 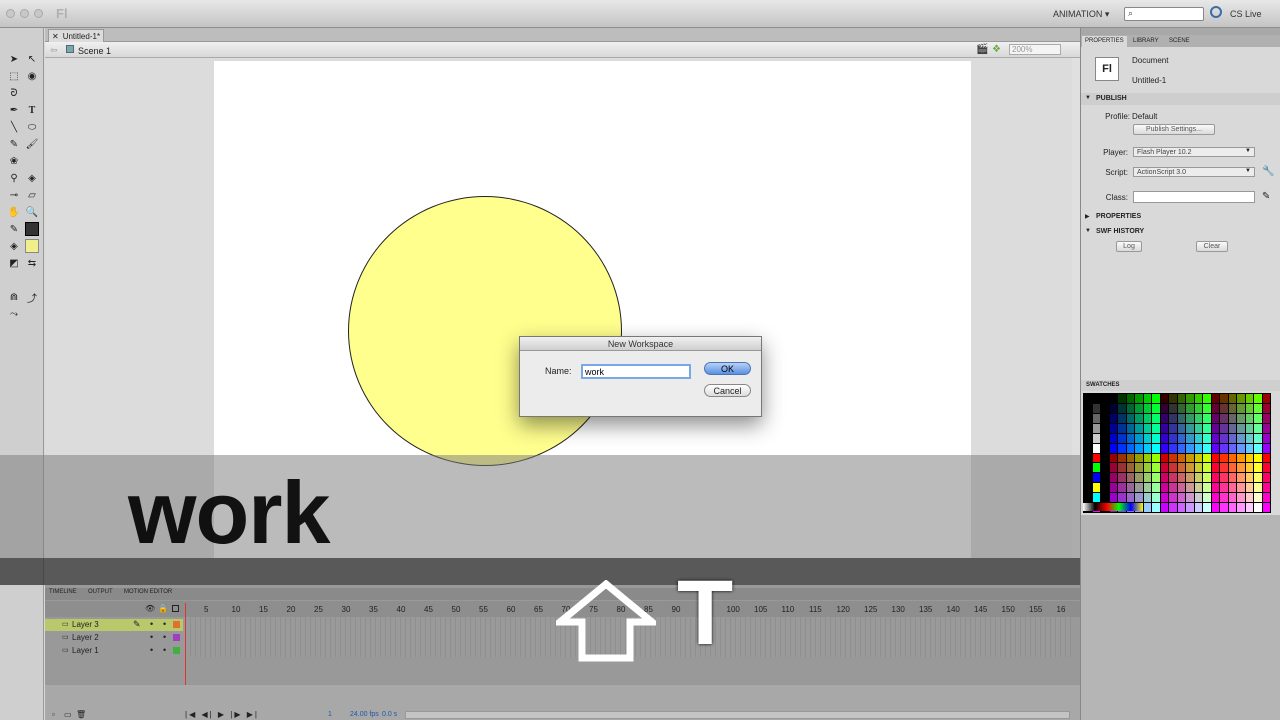 What do you see at coordinates (1164, 14) in the screenshot?
I see `help-search-input` at bounding box center [1164, 14].